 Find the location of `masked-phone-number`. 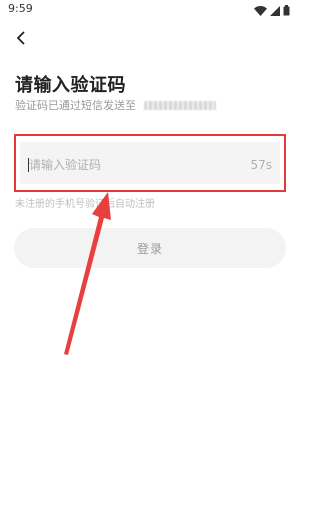

masked-phone-number is located at coordinates (180, 105).